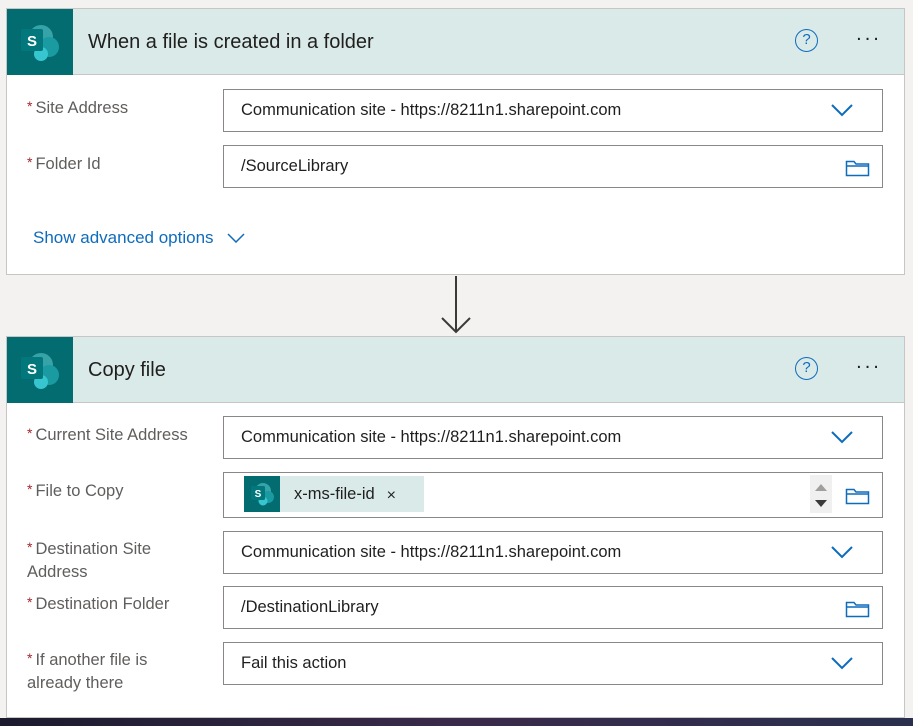 Image resolution: width=913 pixels, height=726 pixels. What do you see at coordinates (553, 607) in the screenshot?
I see `dest-folder-field: /DestinationLibrary` at bounding box center [553, 607].